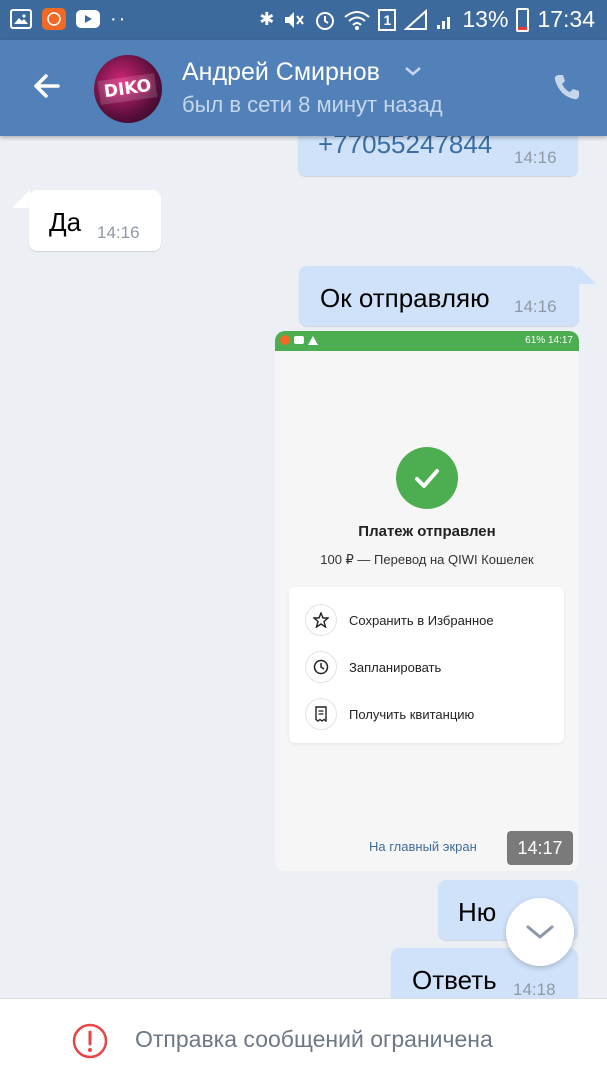 The width and height of the screenshot is (607, 1080). Describe the element at coordinates (485, 19) in the screenshot. I see `battery-percent: 13%` at that location.